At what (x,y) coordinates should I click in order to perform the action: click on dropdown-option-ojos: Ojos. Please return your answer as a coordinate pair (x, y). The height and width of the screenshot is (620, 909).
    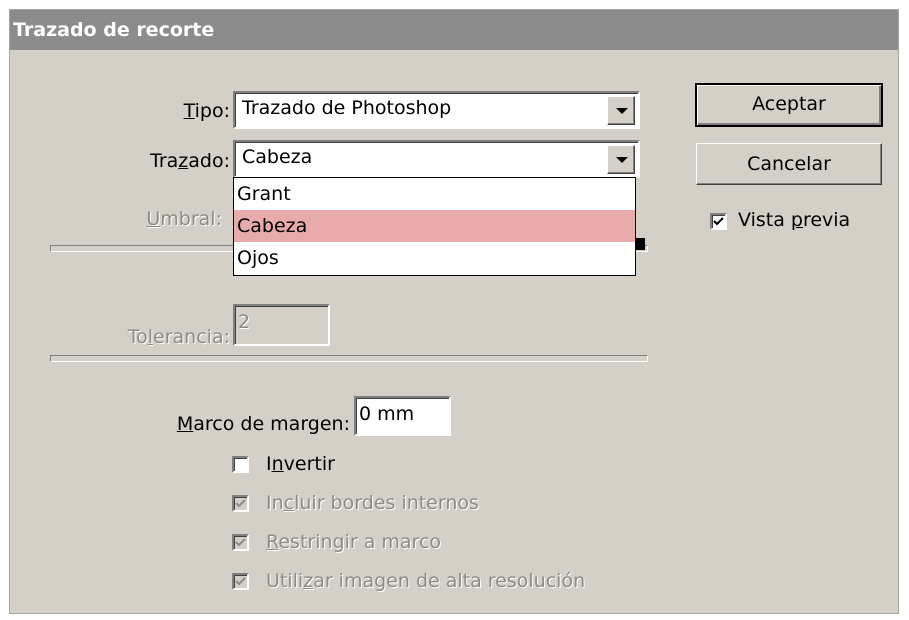
    Looking at the image, I should click on (434, 258).